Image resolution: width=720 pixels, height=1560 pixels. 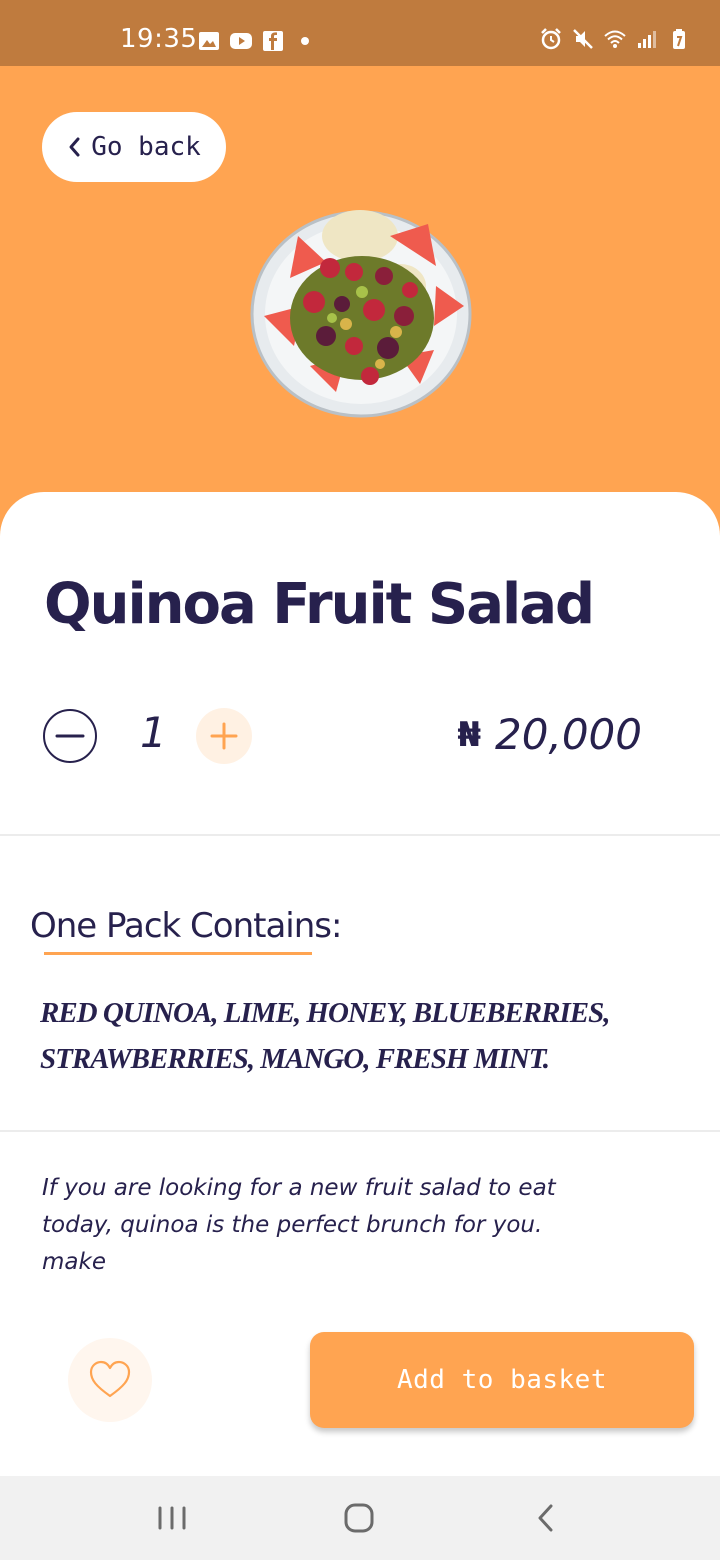 I want to click on back-icon, so click(x=546, y=1518).